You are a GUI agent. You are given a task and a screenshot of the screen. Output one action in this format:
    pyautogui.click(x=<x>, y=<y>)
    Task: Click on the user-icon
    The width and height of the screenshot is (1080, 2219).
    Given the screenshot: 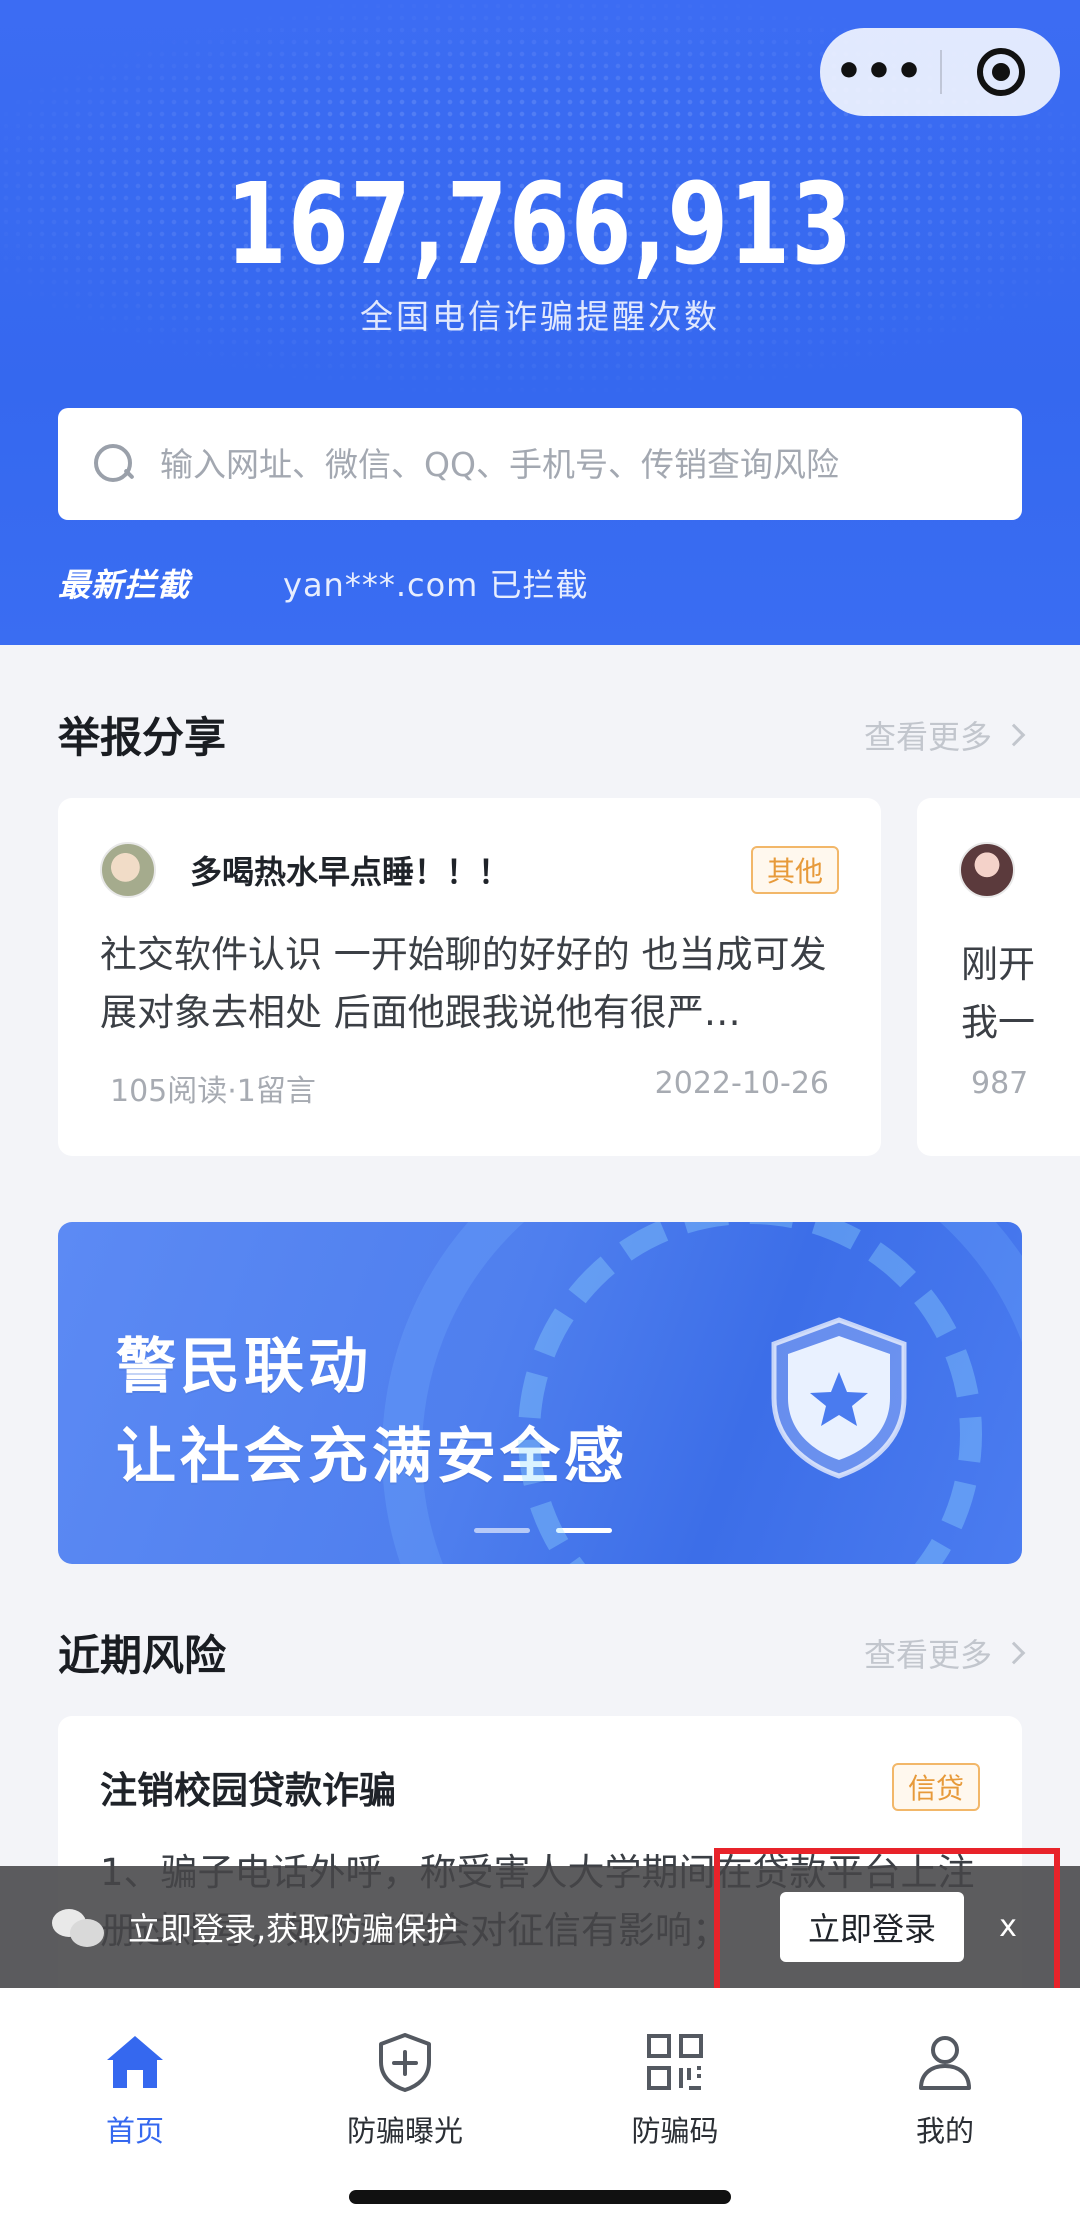 What is the action you would take?
    pyautogui.click(x=945, y=2063)
    